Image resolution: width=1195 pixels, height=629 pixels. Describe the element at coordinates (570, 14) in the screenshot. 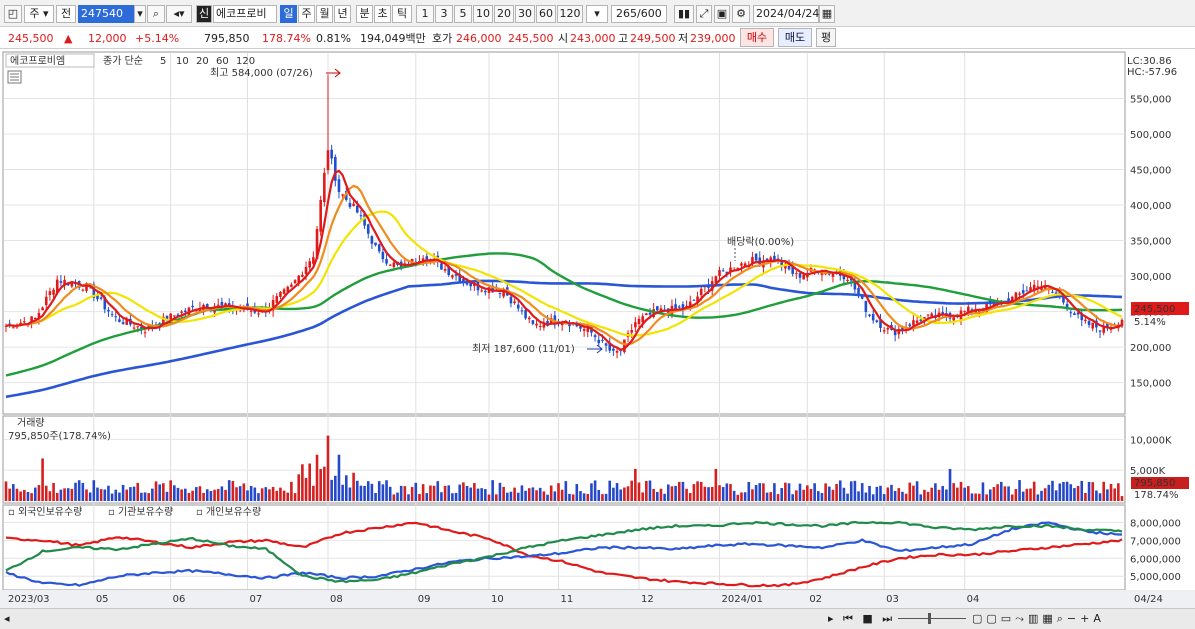

I see `interval-120: 120` at that location.